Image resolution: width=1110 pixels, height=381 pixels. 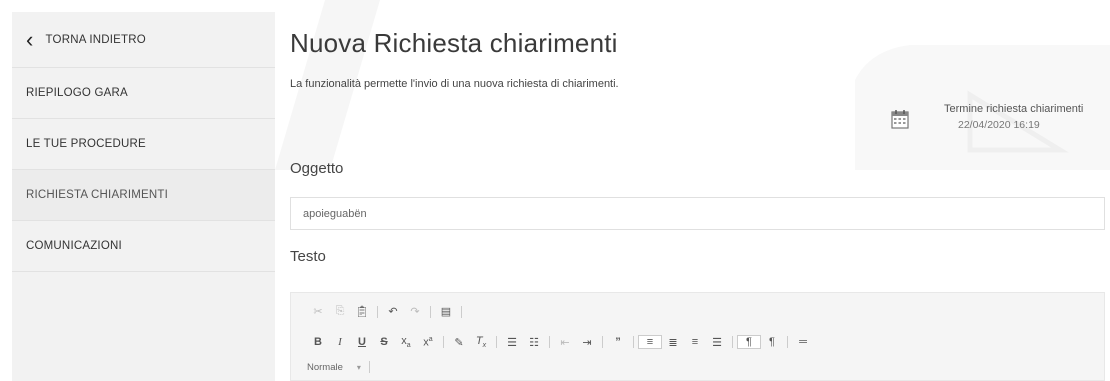 I want to click on underline-icon: U, so click(x=362, y=342).